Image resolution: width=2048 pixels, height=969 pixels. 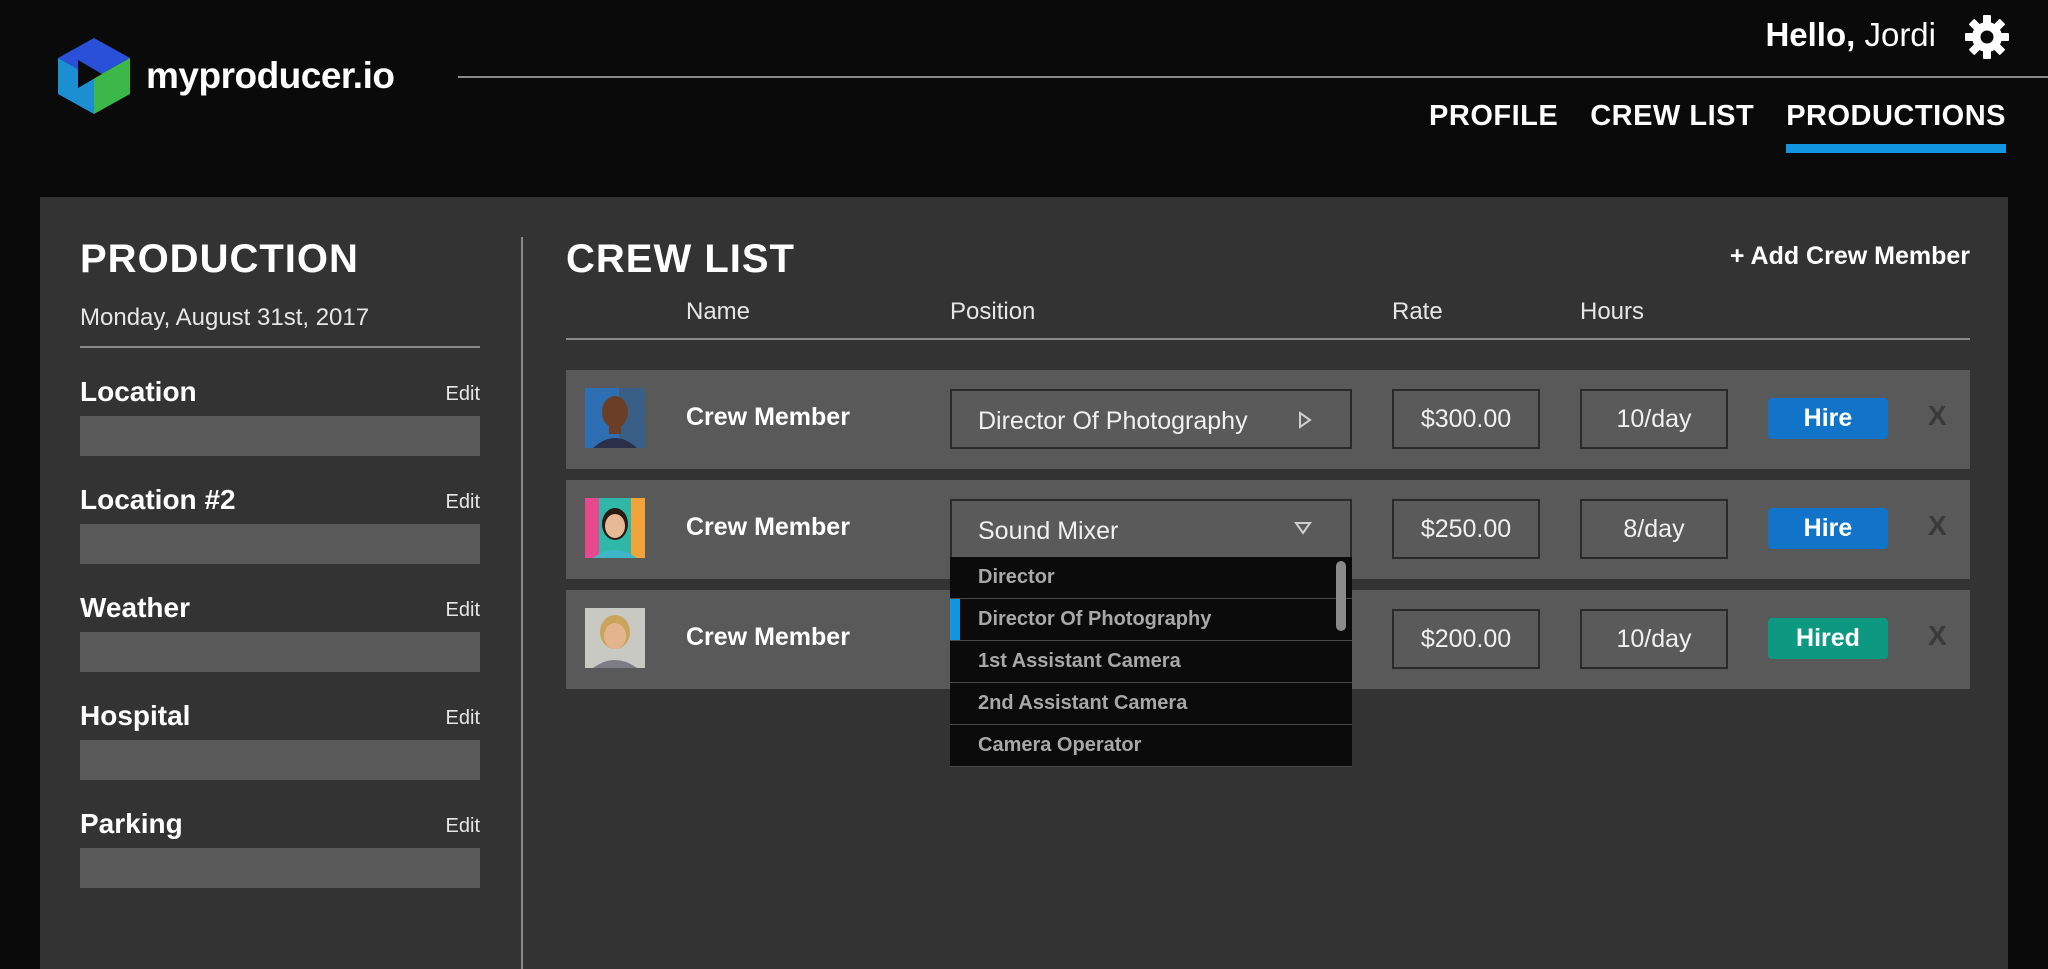 What do you see at coordinates (1828, 638) in the screenshot?
I see `hired-button: Hired` at bounding box center [1828, 638].